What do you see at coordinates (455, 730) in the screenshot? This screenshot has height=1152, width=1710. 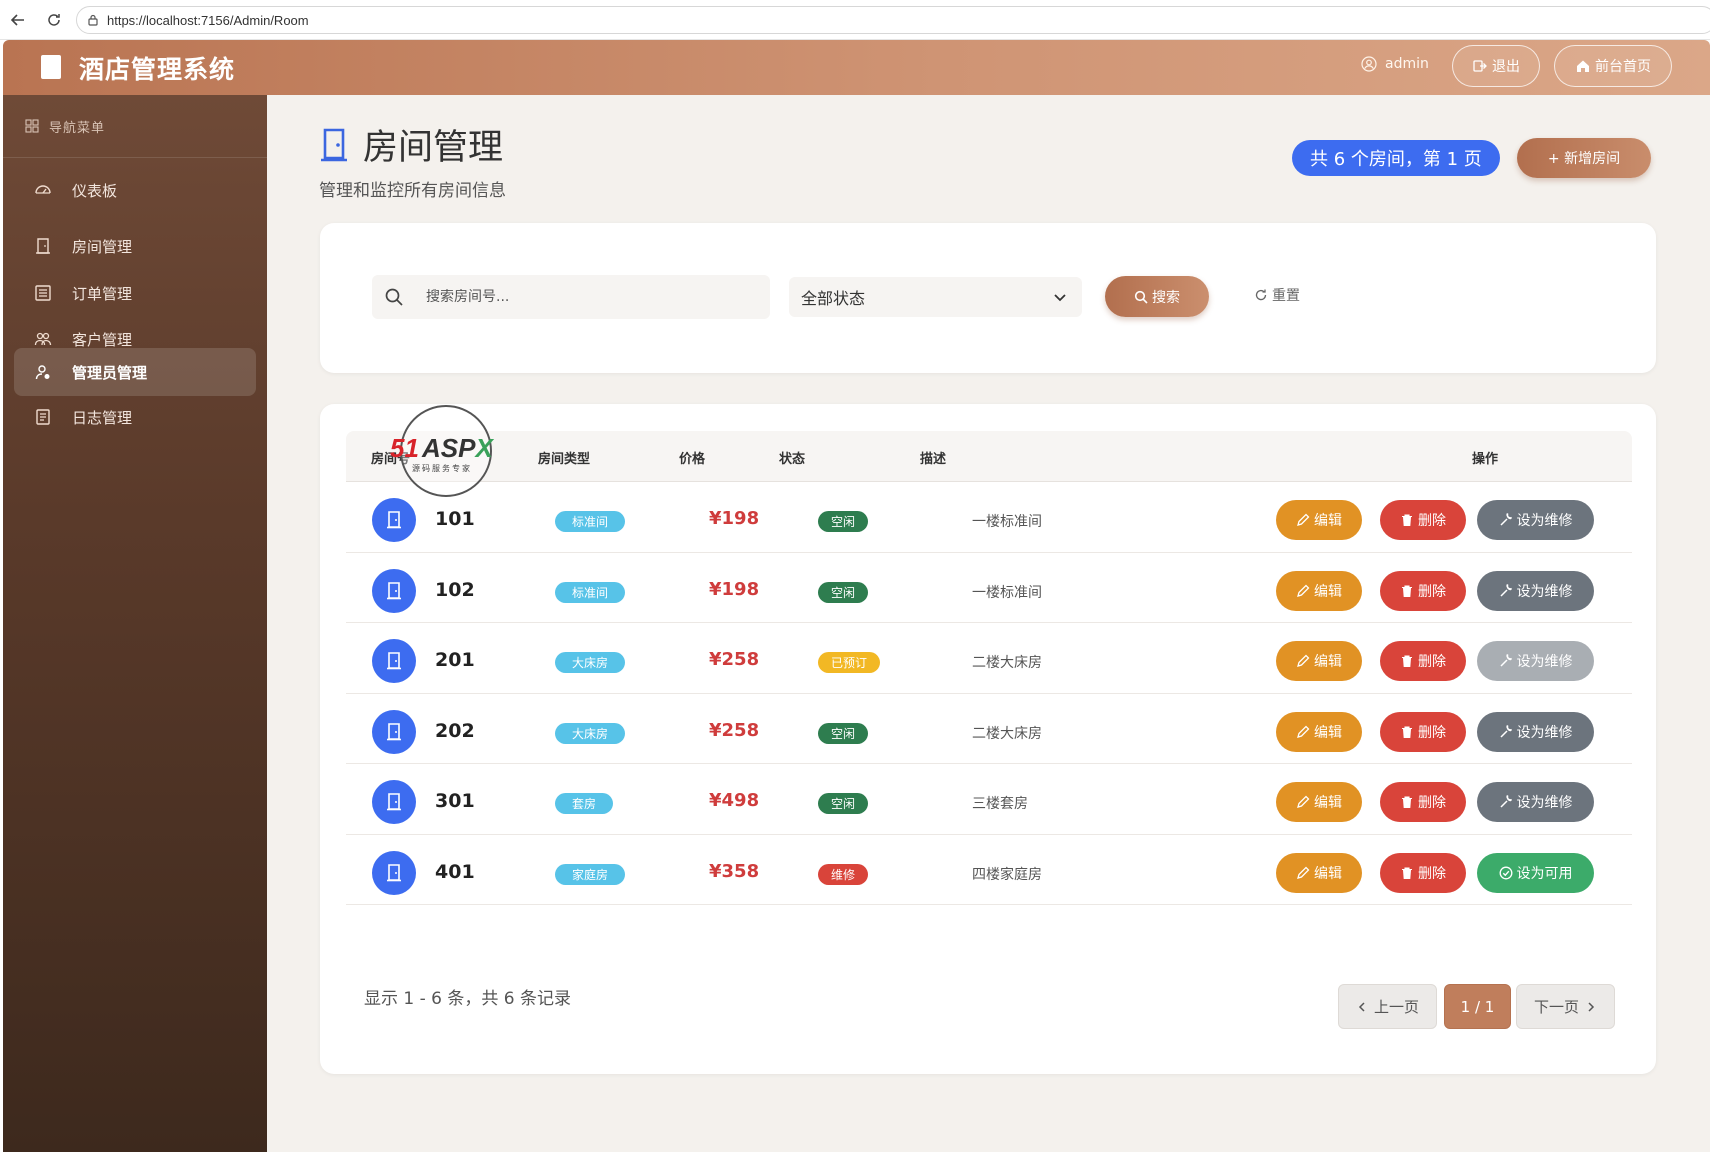 I see `room-number: 202` at bounding box center [455, 730].